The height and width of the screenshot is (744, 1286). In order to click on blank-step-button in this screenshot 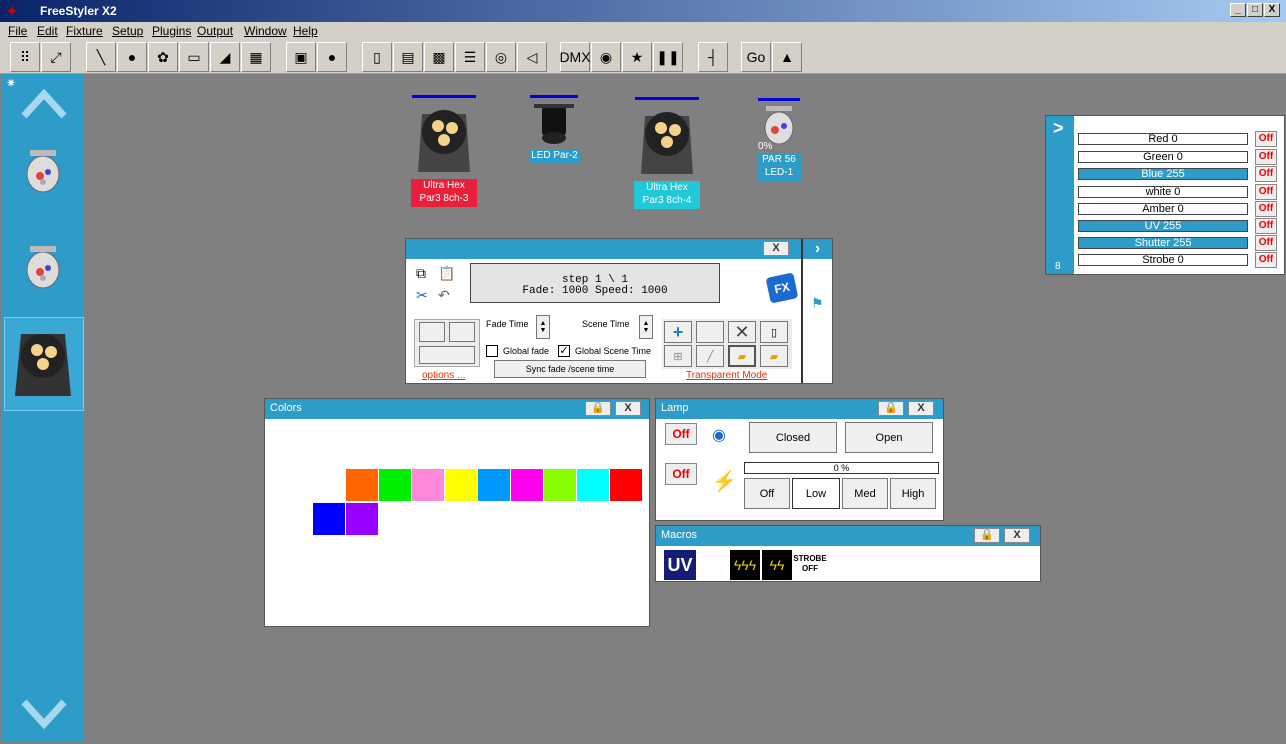, I will do `click(710, 332)`.